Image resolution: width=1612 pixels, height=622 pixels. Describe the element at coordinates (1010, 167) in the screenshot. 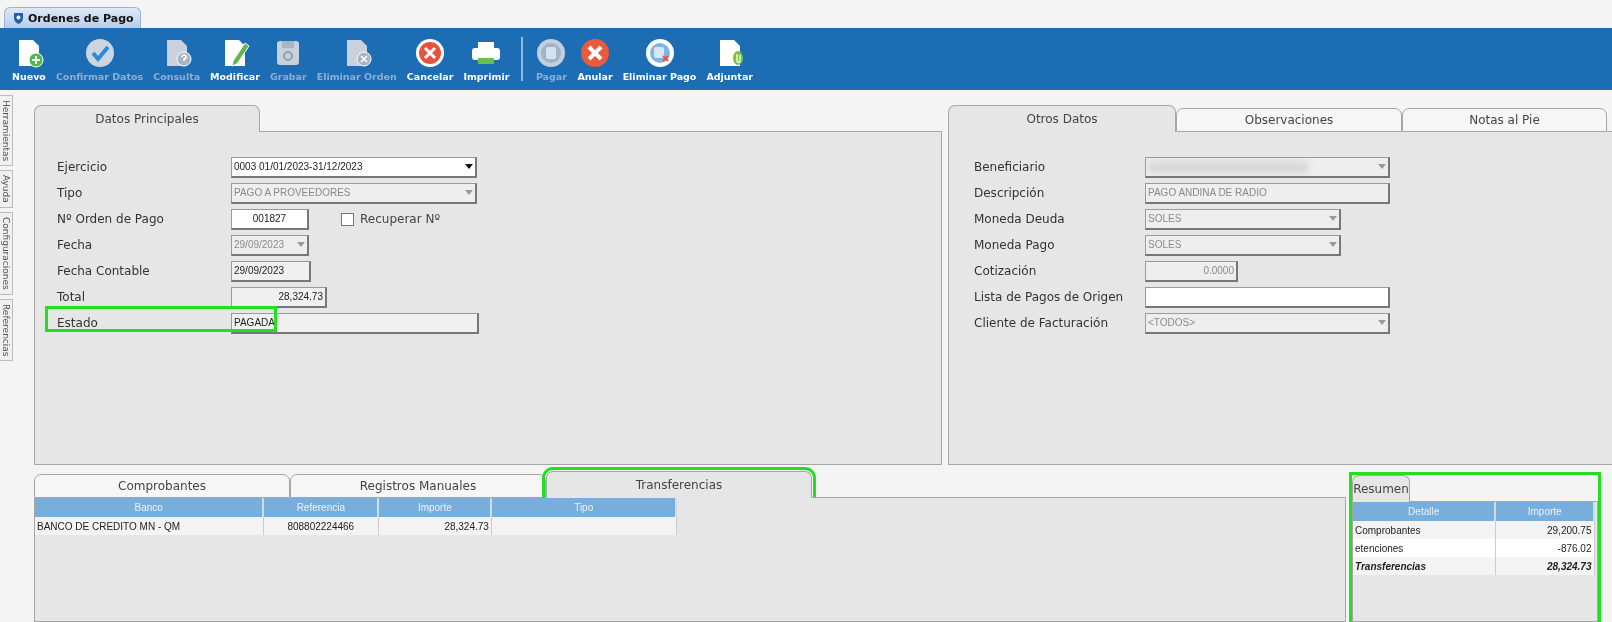

I see `field-label: Beneficiario` at that location.